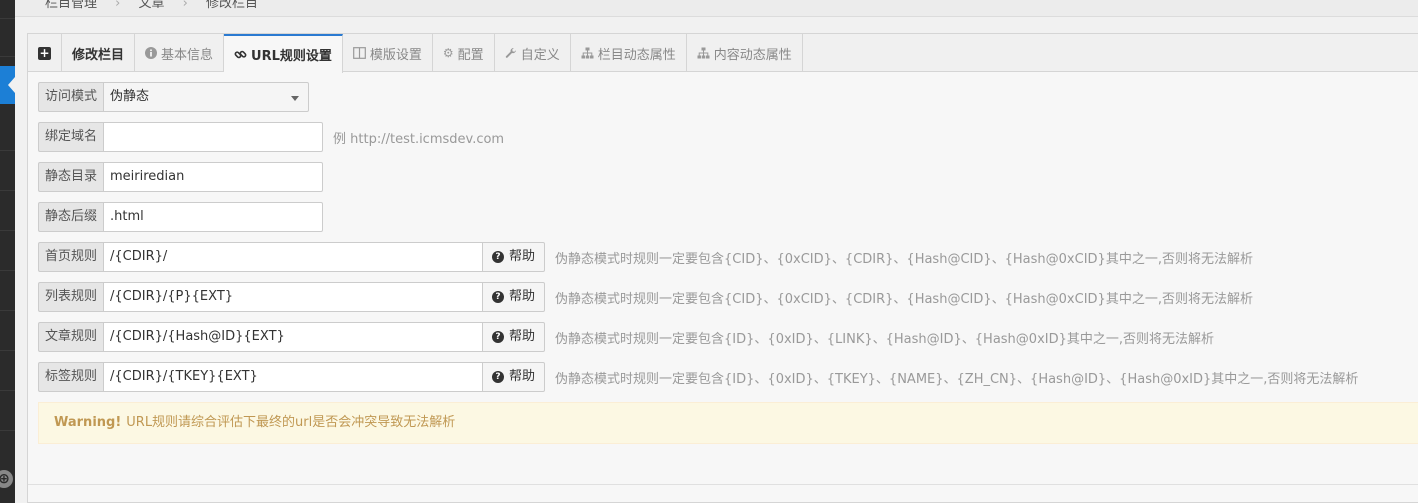 The height and width of the screenshot is (503, 1418). I want to click on tab-basic-info: 基本信息, so click(180, 53).